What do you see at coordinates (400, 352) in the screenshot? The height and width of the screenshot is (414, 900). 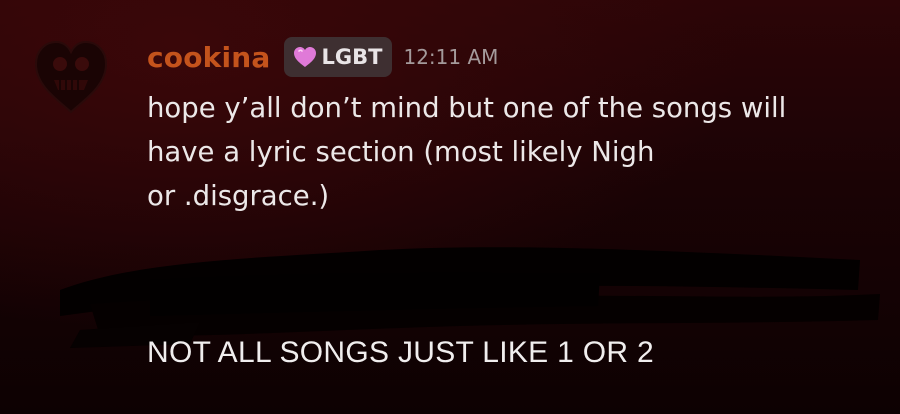 I see `caption-text: NOT ALL SONGS JUST LIKE 1 OR 2` at bounding box center [400, 352].